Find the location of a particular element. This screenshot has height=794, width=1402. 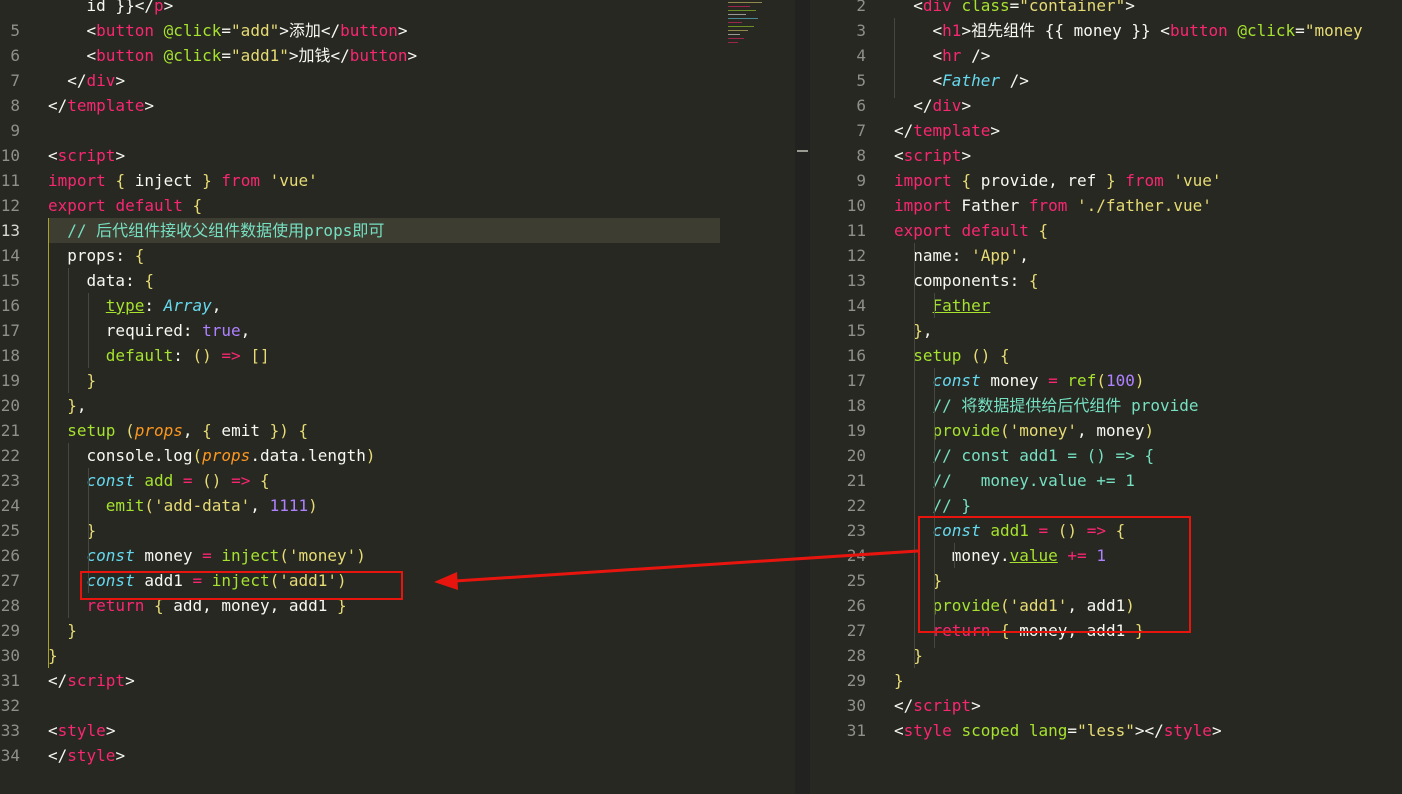

line-number: 17 is located at coordinates (856, 380).